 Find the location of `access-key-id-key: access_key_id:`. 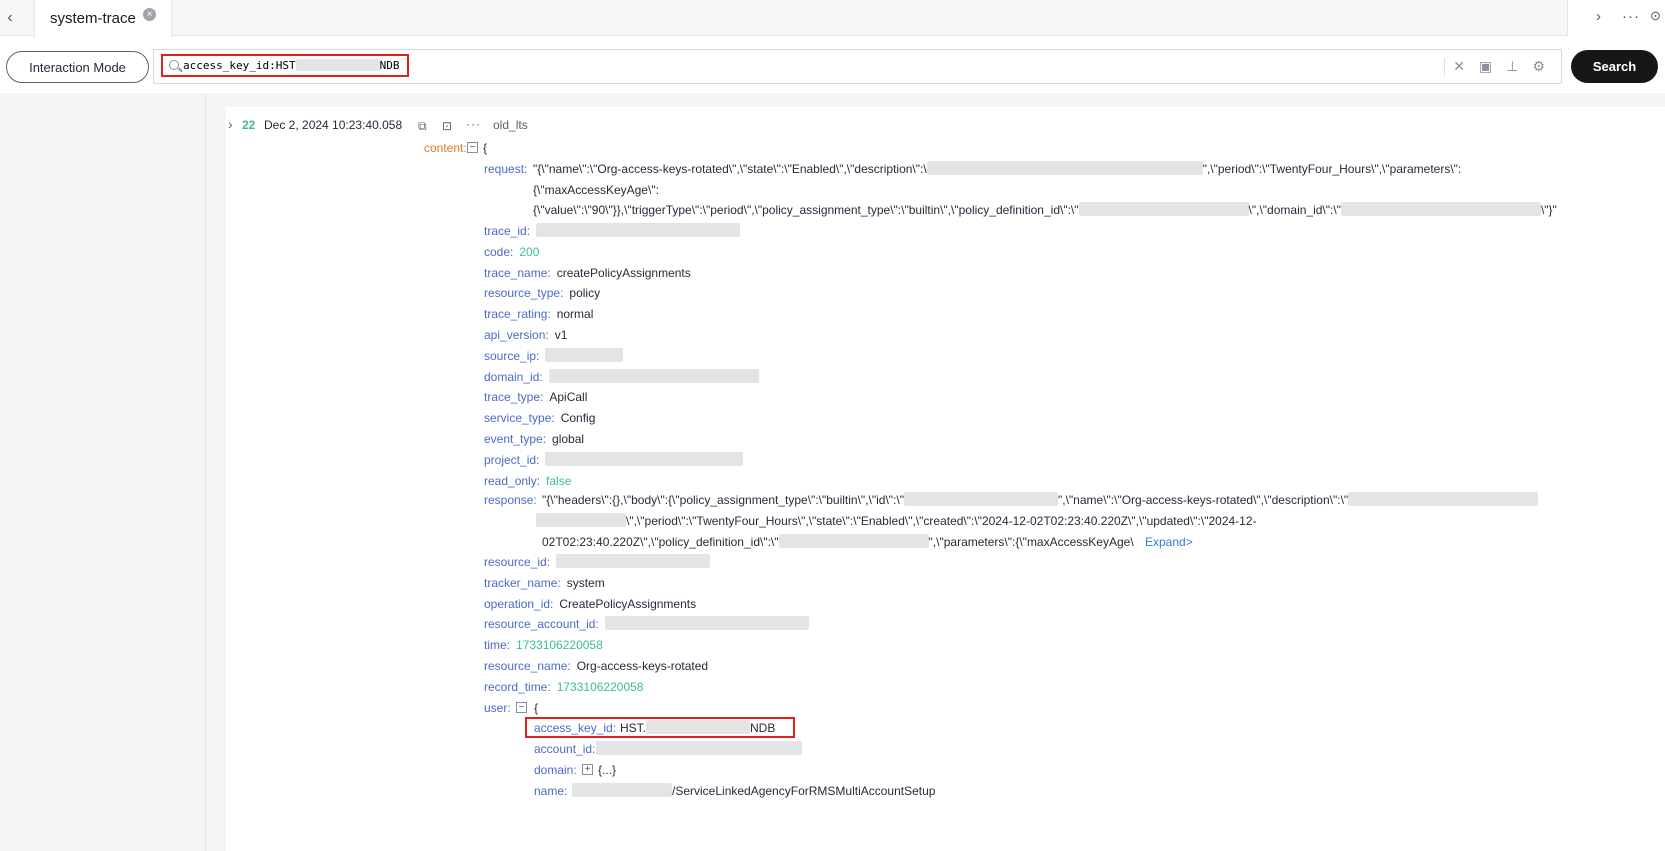

access-key-id-key: access_key_id: is located at coordinates (575, 728).